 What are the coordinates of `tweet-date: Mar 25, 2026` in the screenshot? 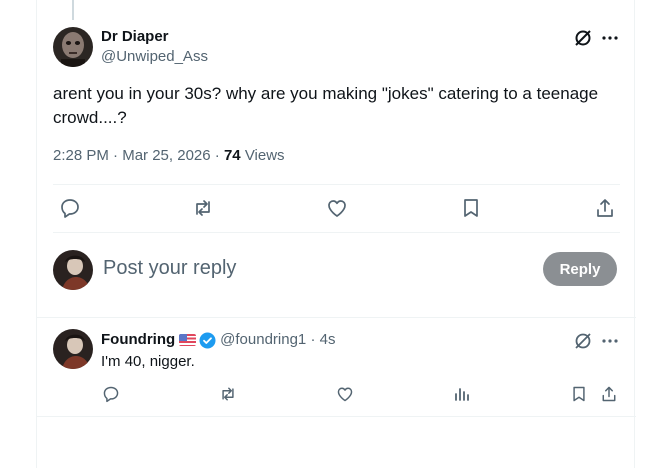 It's located at (166, 155).